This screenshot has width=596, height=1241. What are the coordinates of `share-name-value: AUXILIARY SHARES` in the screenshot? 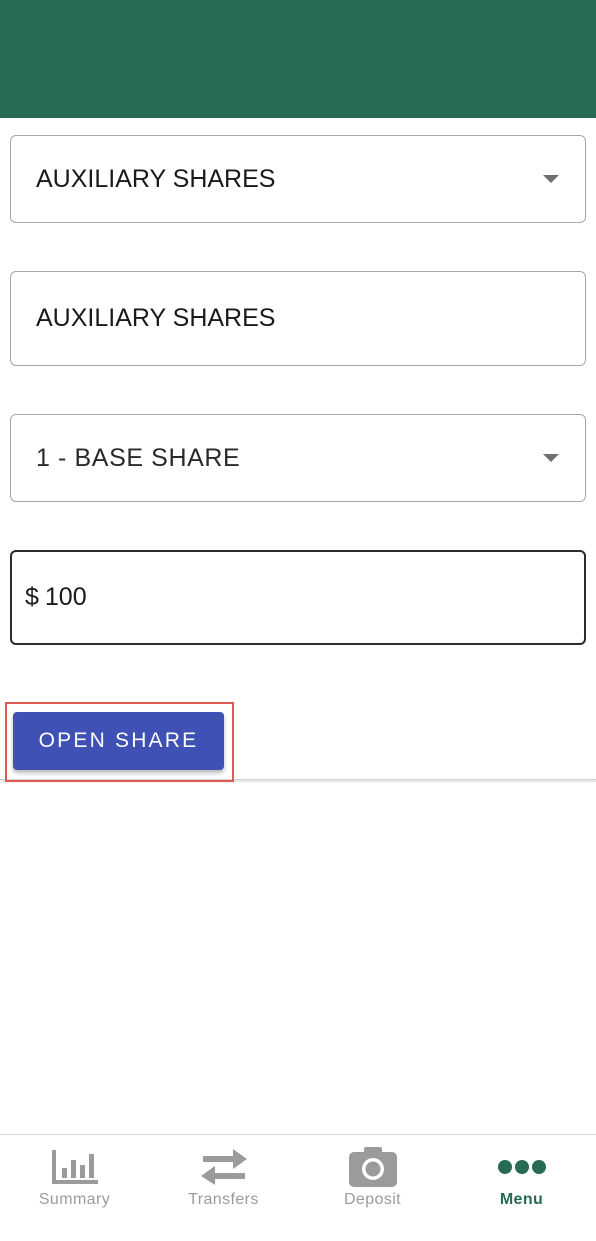 It's located at (156, 318).